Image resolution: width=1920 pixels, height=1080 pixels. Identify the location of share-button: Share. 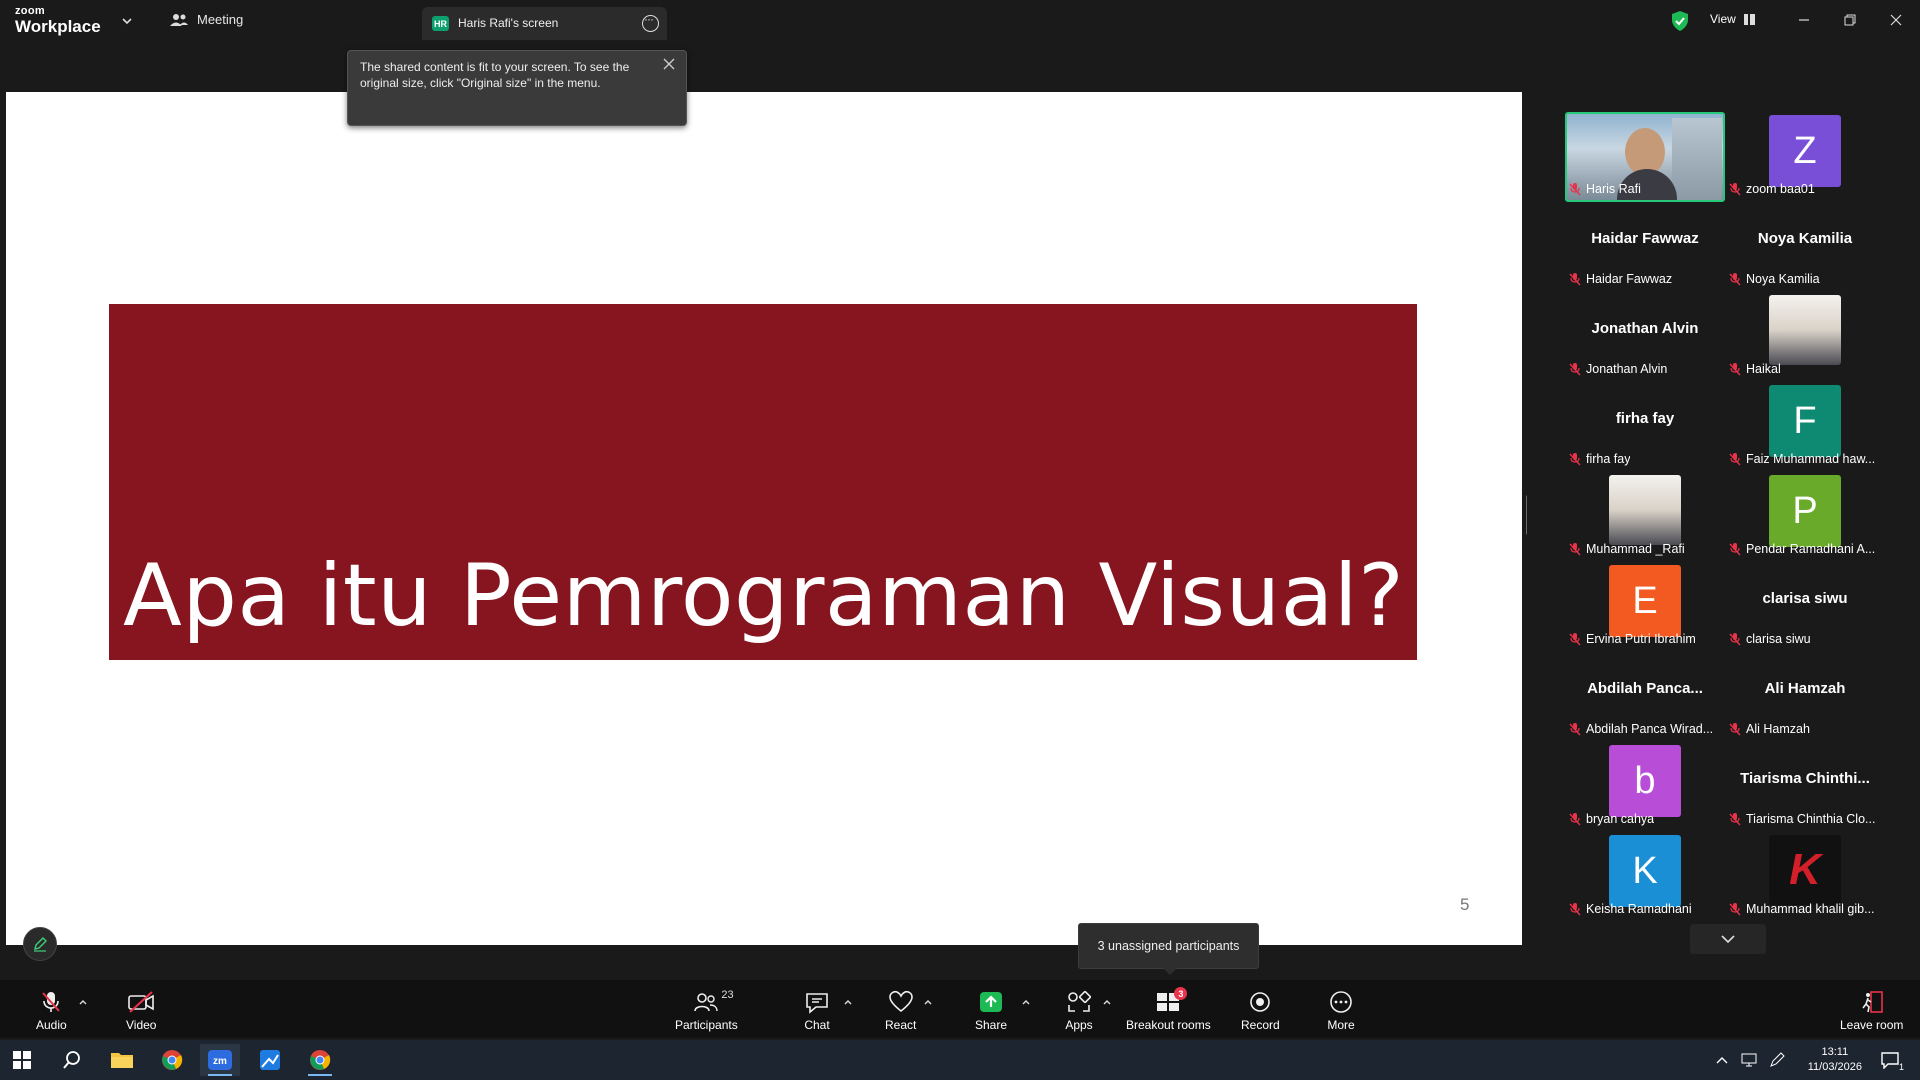
(991, 1009).